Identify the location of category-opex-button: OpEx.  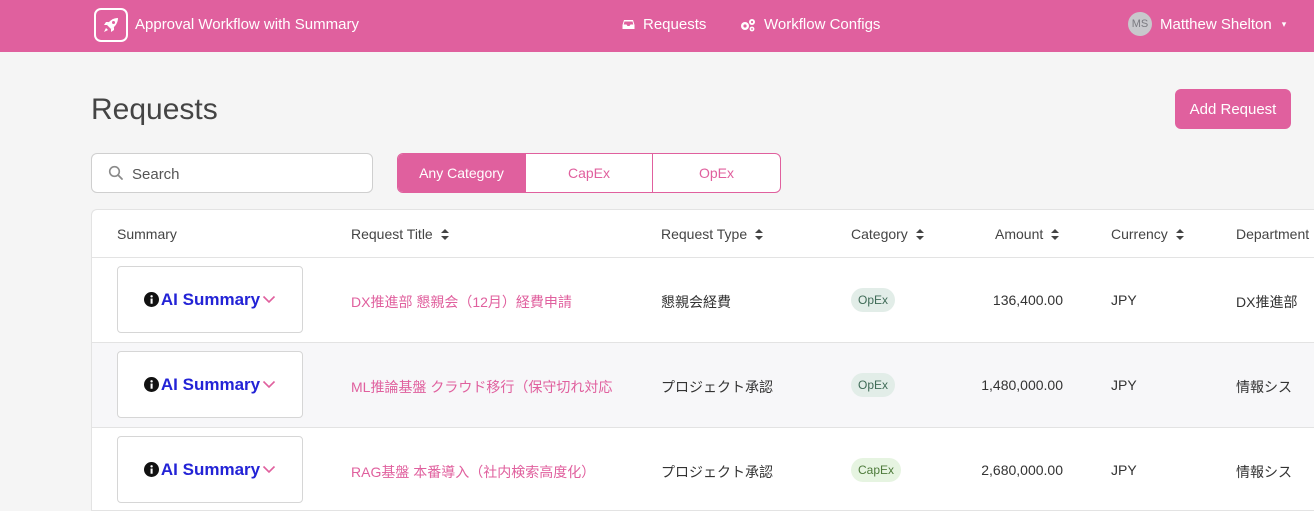
(716, 173).